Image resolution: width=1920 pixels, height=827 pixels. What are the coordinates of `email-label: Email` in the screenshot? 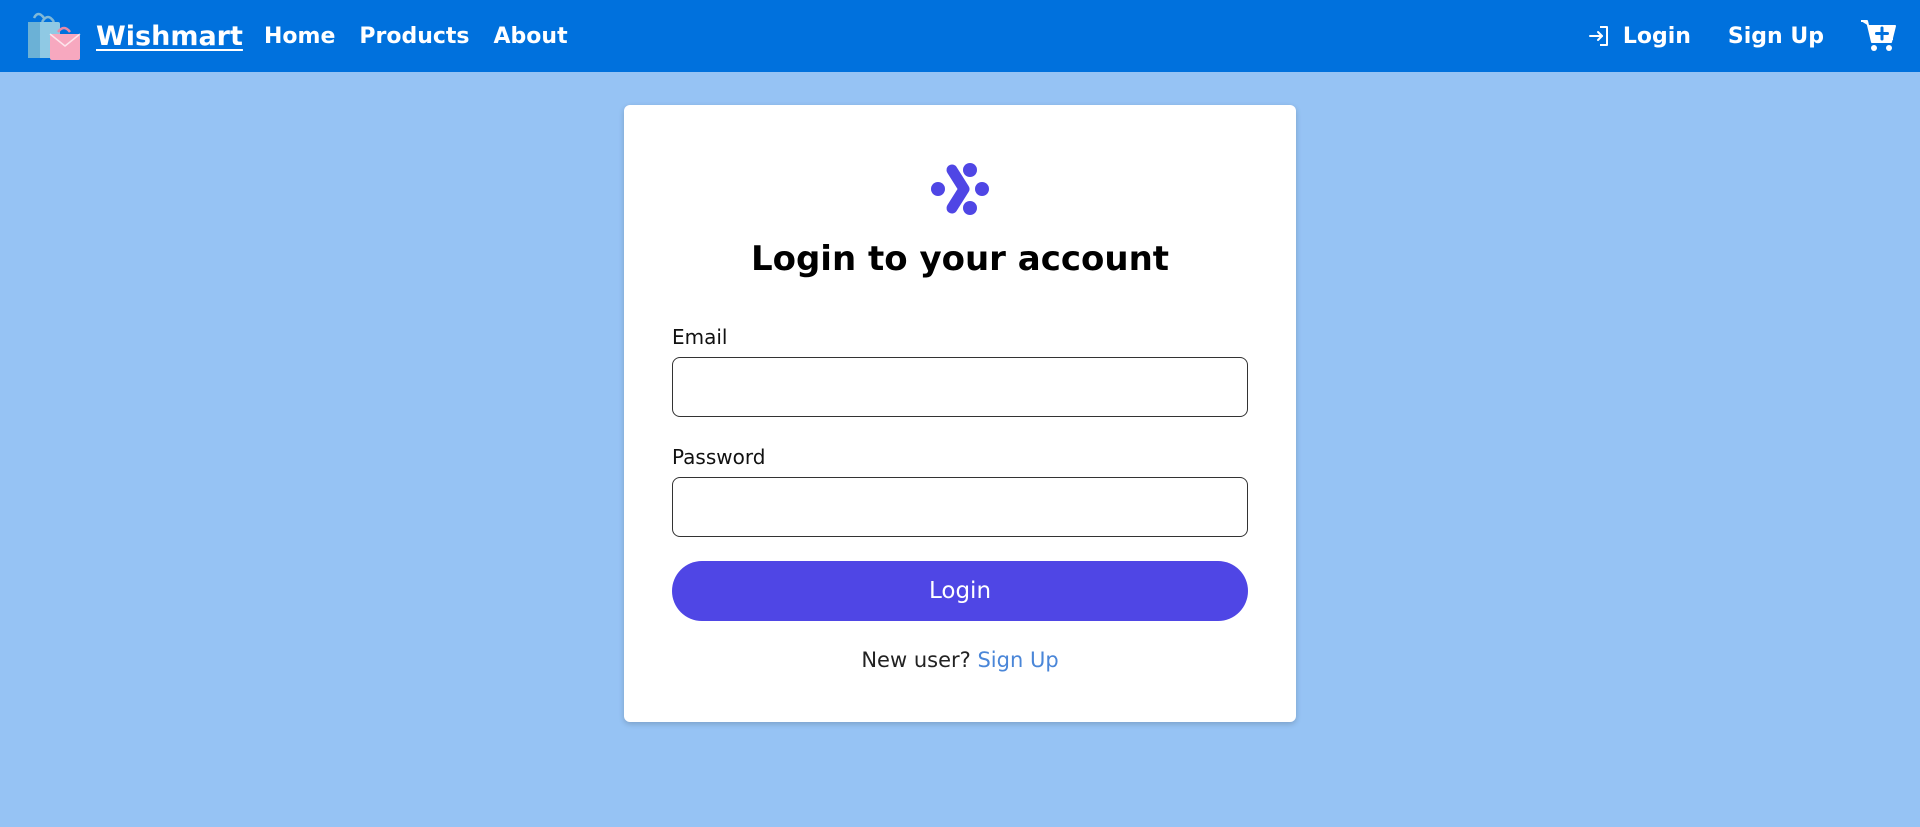 It's located at (700, 337).